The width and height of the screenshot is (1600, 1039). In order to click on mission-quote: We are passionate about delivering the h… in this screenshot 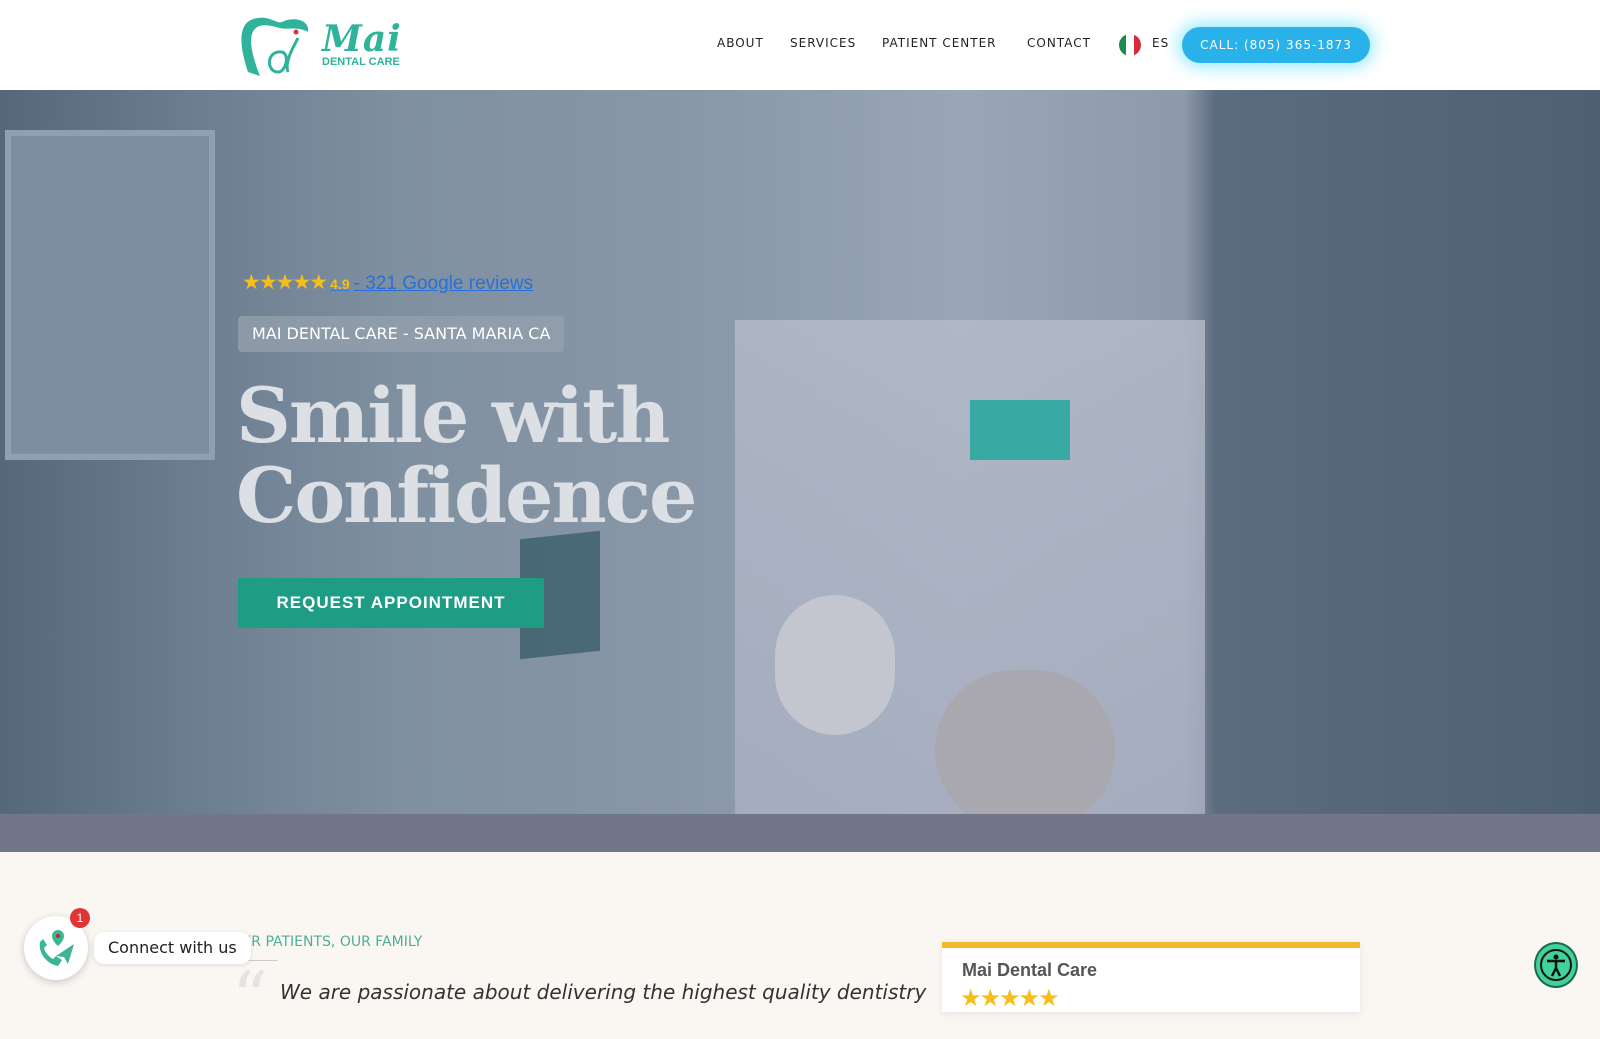, I will do `click(603, 992)`.